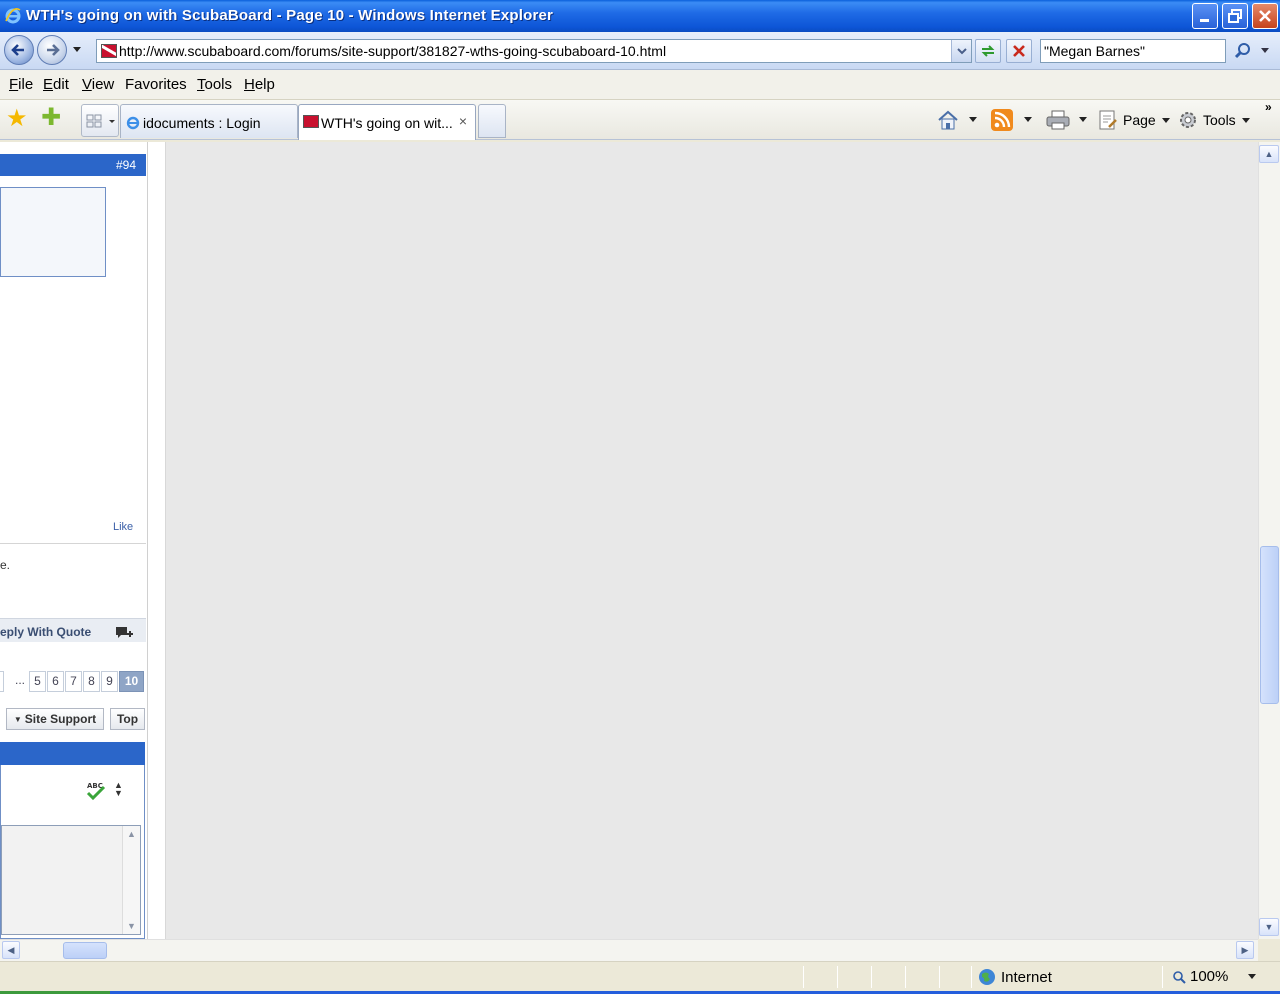  I want to click on history-dropdown-icon, so click(77, 49).